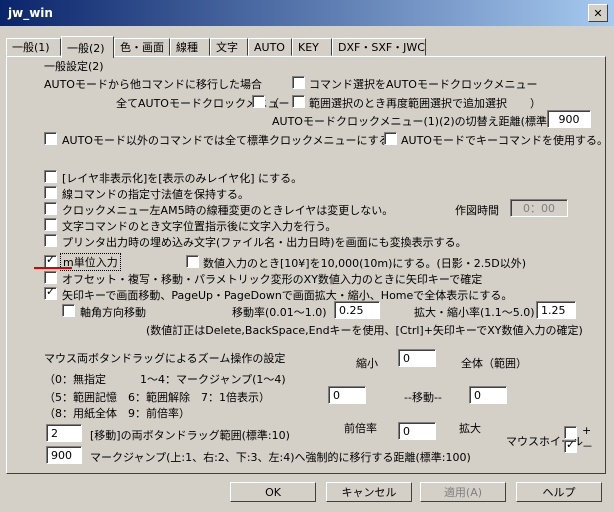  I want to click on shrink-input: 0, so click(417, 358).